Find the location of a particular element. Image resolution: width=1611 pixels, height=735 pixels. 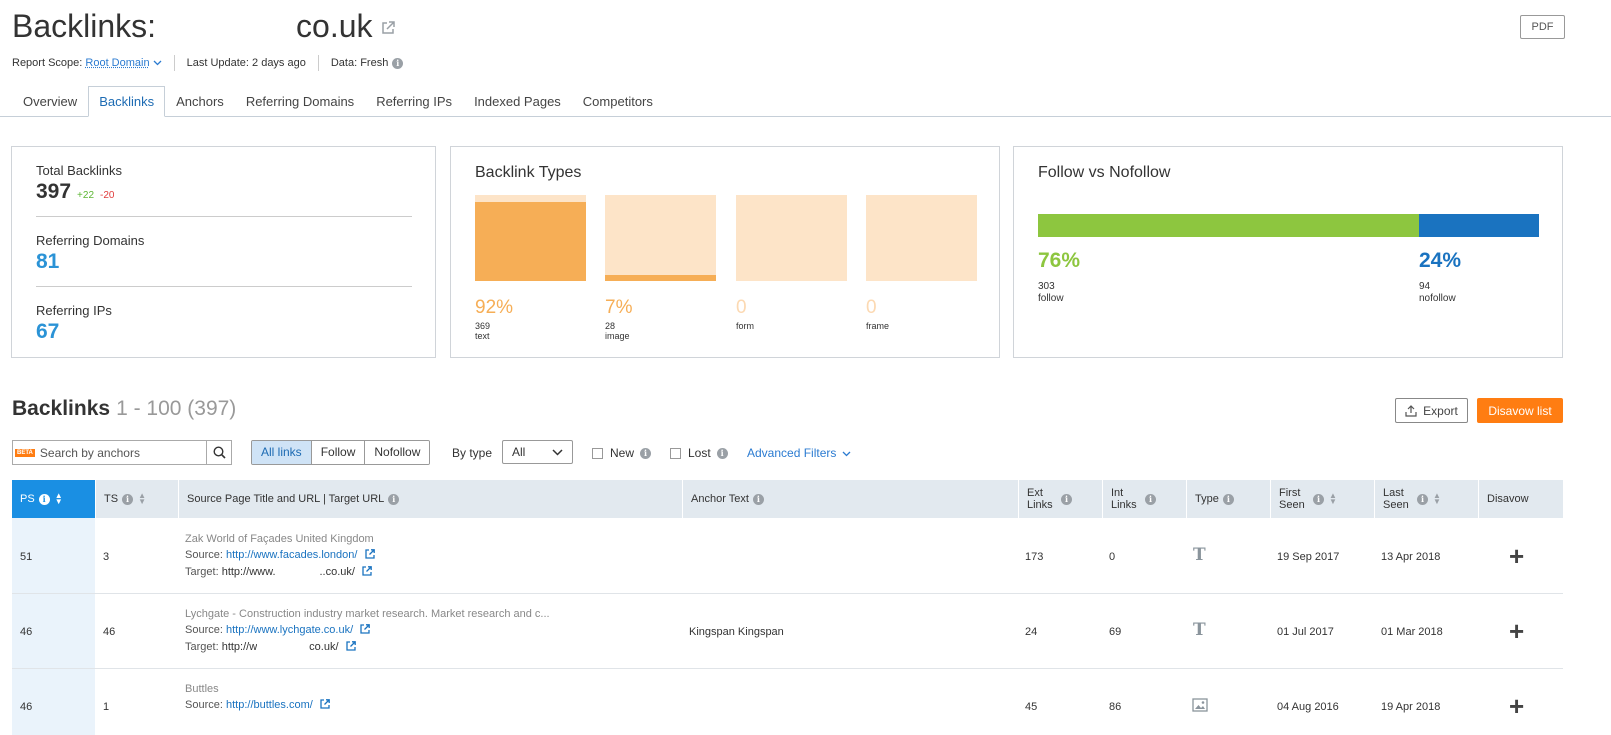

last-seen-value: 01 Mar 2018 is located at coordinates (1412, 632).